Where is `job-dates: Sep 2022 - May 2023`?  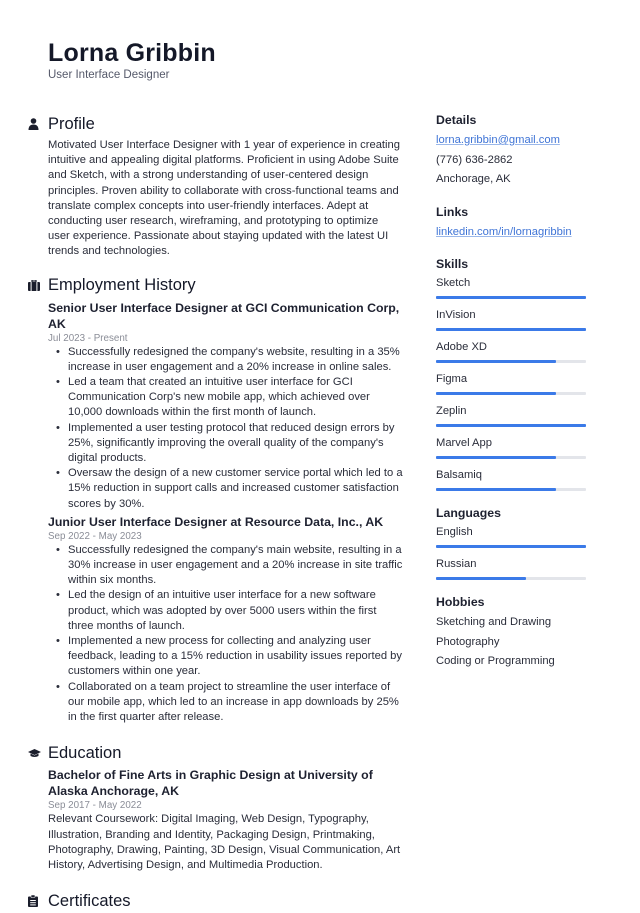
job-dates: Sep 2022 - May 2023 is located at coordinates (95, 536).